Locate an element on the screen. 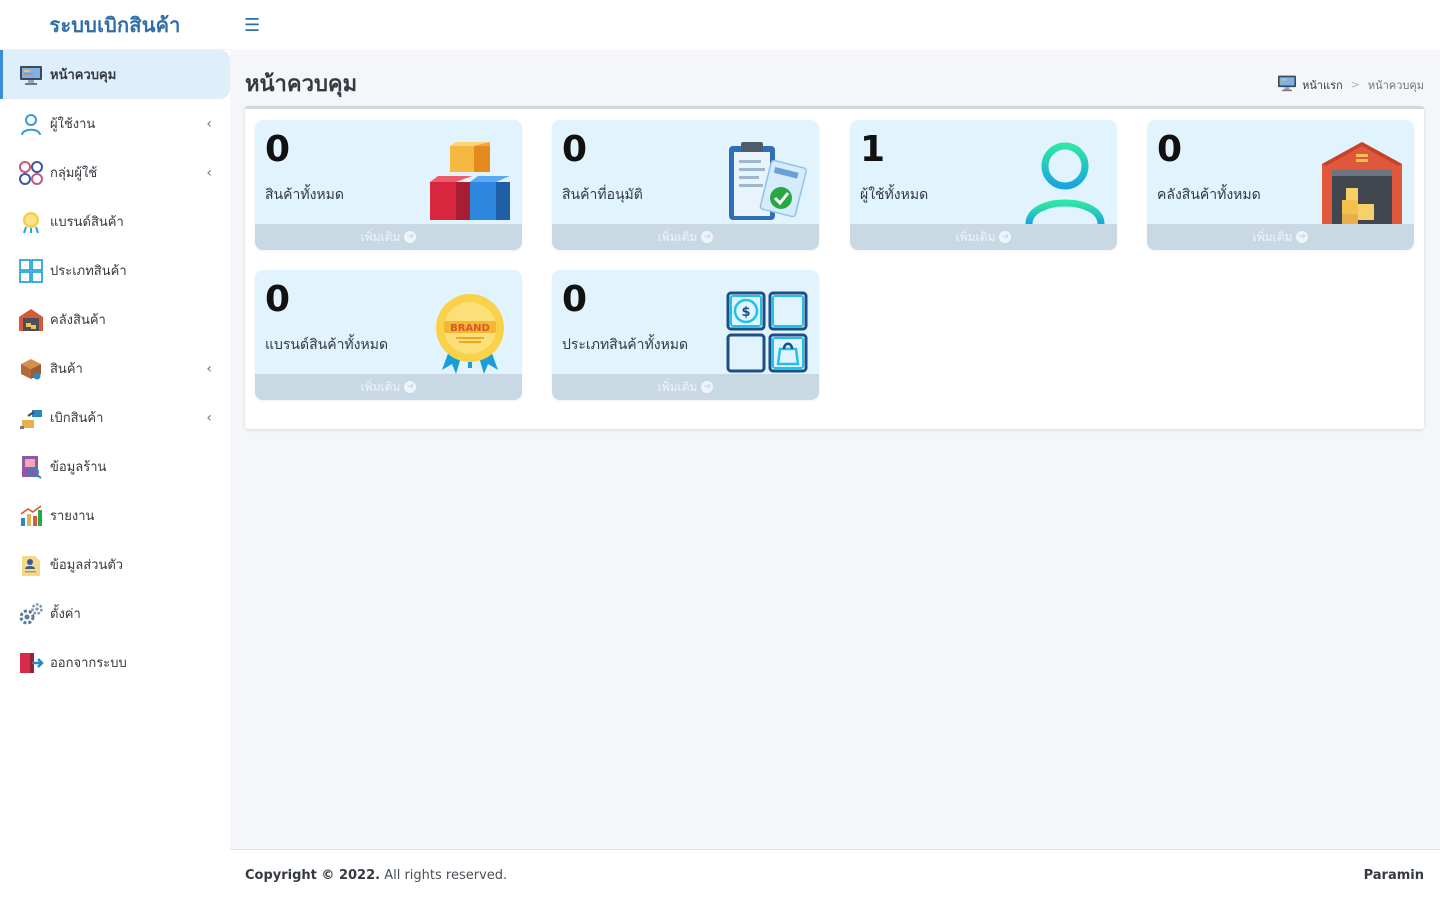 Image resolution: width=1440 pixels, height=900 pixels. breadcrumb-home-link: หน้าแรก is located at coordinates (1322, 85).